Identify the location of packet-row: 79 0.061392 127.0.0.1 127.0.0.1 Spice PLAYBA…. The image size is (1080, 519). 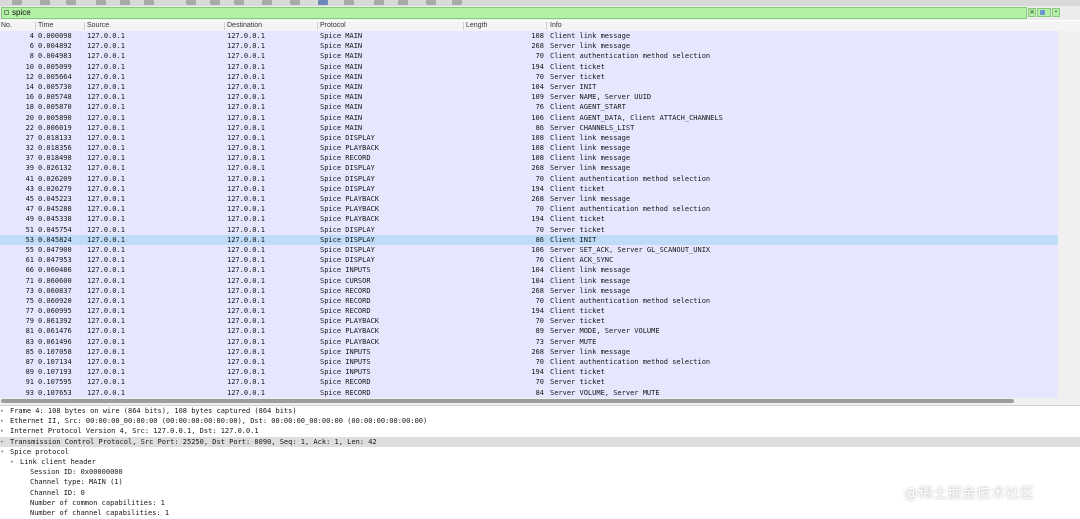
(529, 321).